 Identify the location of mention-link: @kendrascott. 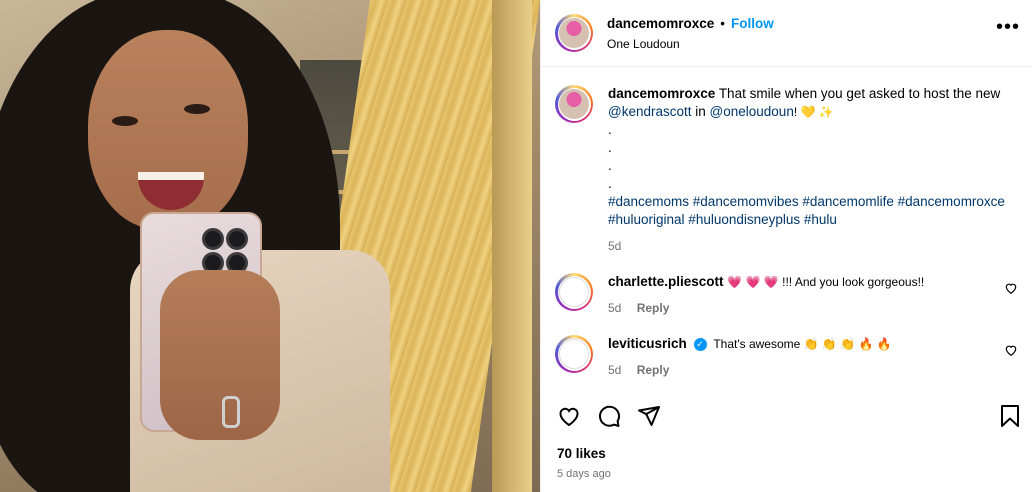
(650, 111).